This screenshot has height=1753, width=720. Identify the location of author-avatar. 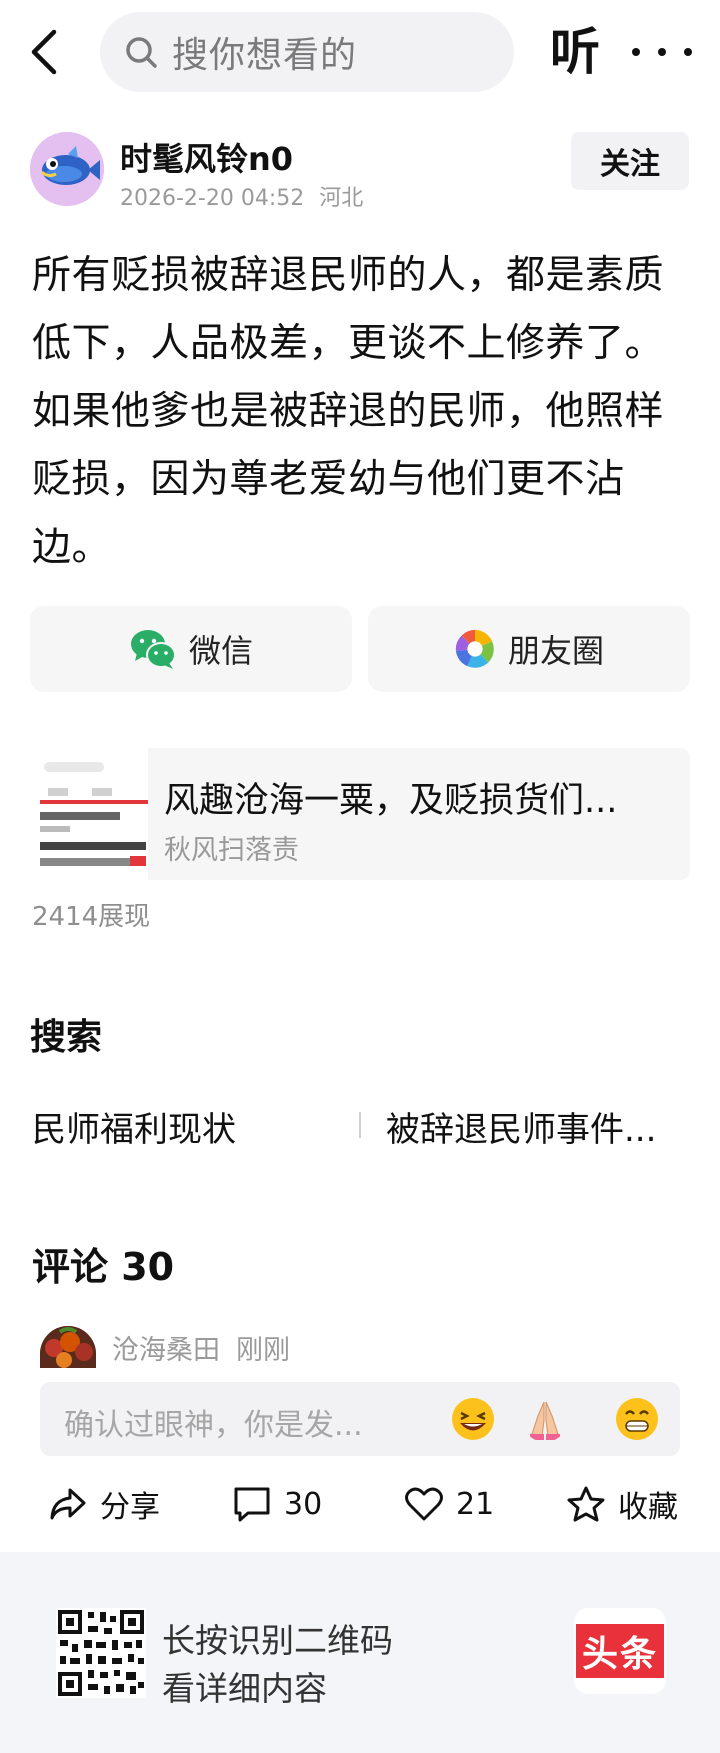
(67, 169).